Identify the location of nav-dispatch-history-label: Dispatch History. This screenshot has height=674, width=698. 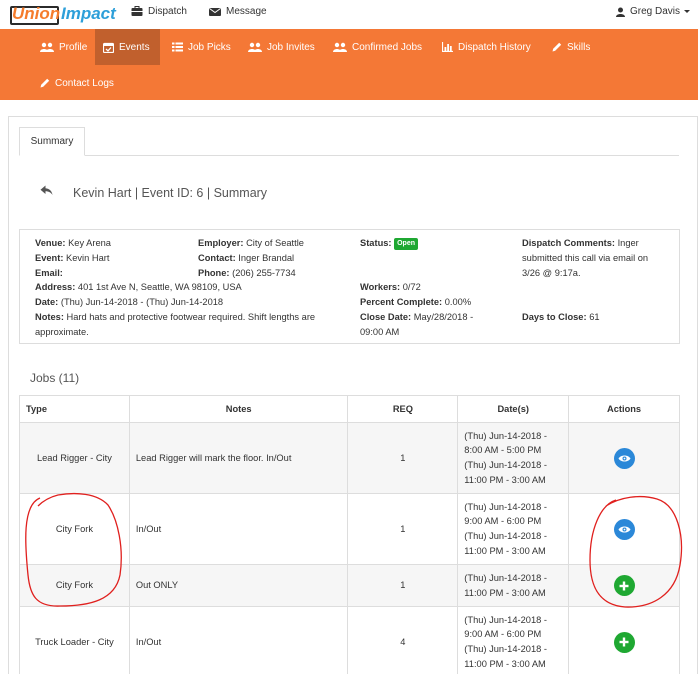
(494, 47).